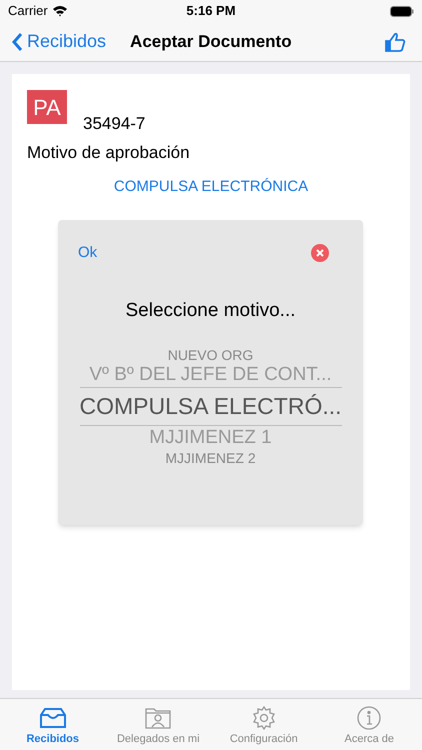 The width and height of the screenshot is (422, 750). I want to click on tab-bar-item: Configuración, so click(263, 724).